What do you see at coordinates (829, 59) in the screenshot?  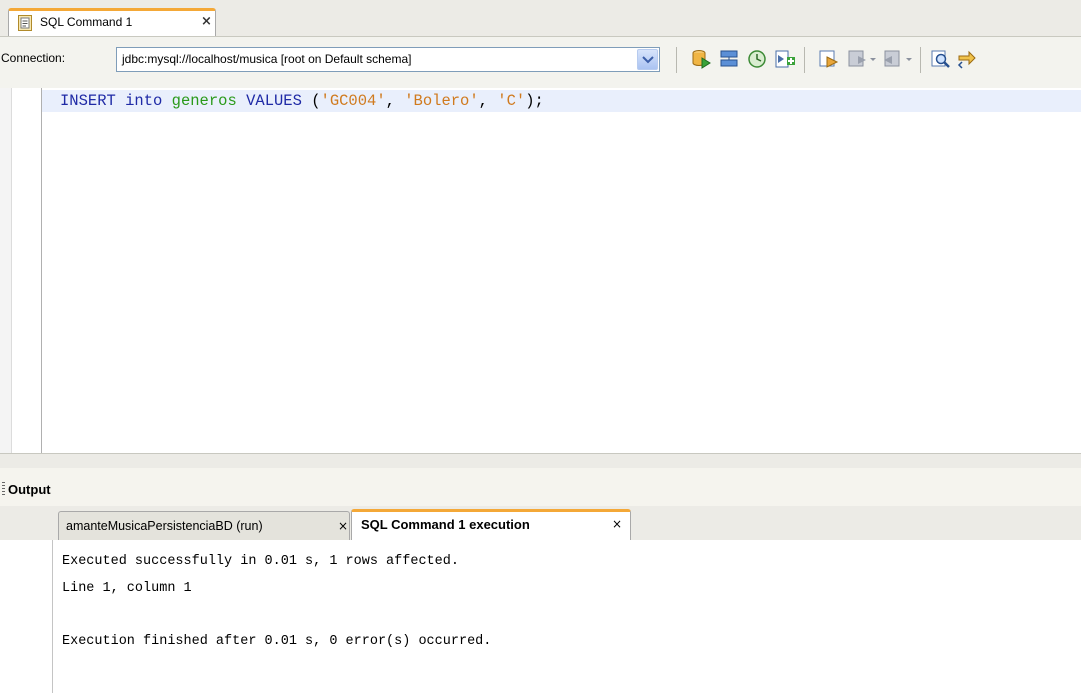 I see `bookmark-icon` at bounding box center [829, 59].